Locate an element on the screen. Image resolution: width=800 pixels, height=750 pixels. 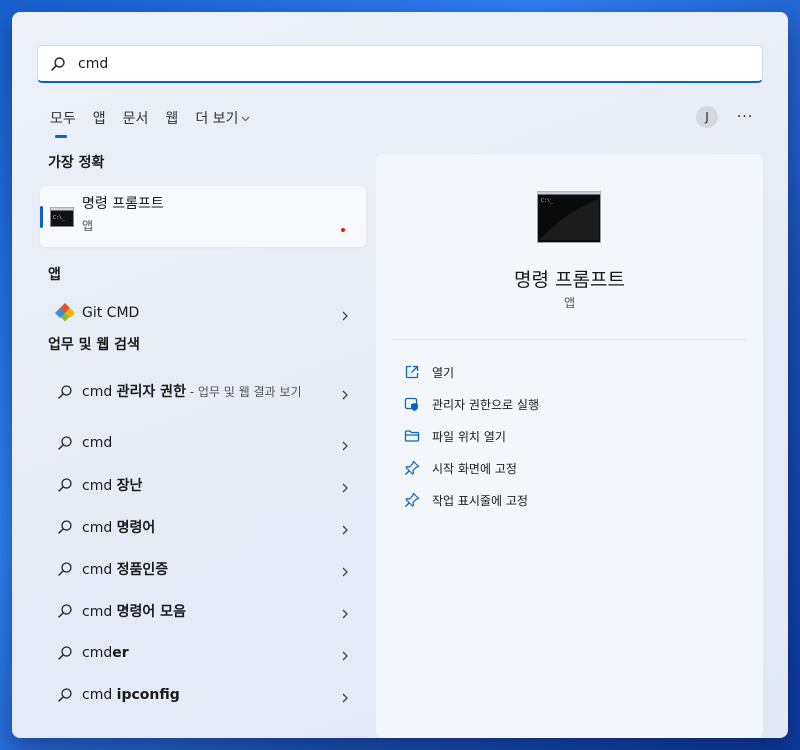
git-icon is located at coordinates (65, 313).